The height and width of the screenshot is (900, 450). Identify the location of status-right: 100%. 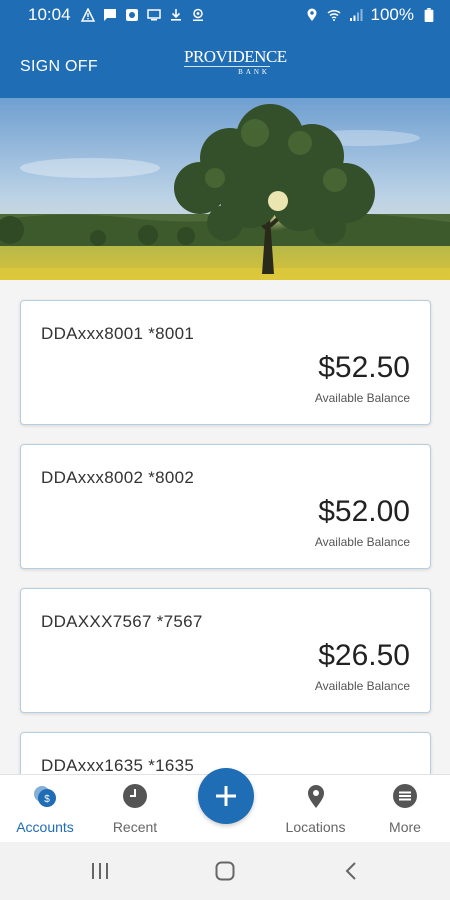
(370, 15).